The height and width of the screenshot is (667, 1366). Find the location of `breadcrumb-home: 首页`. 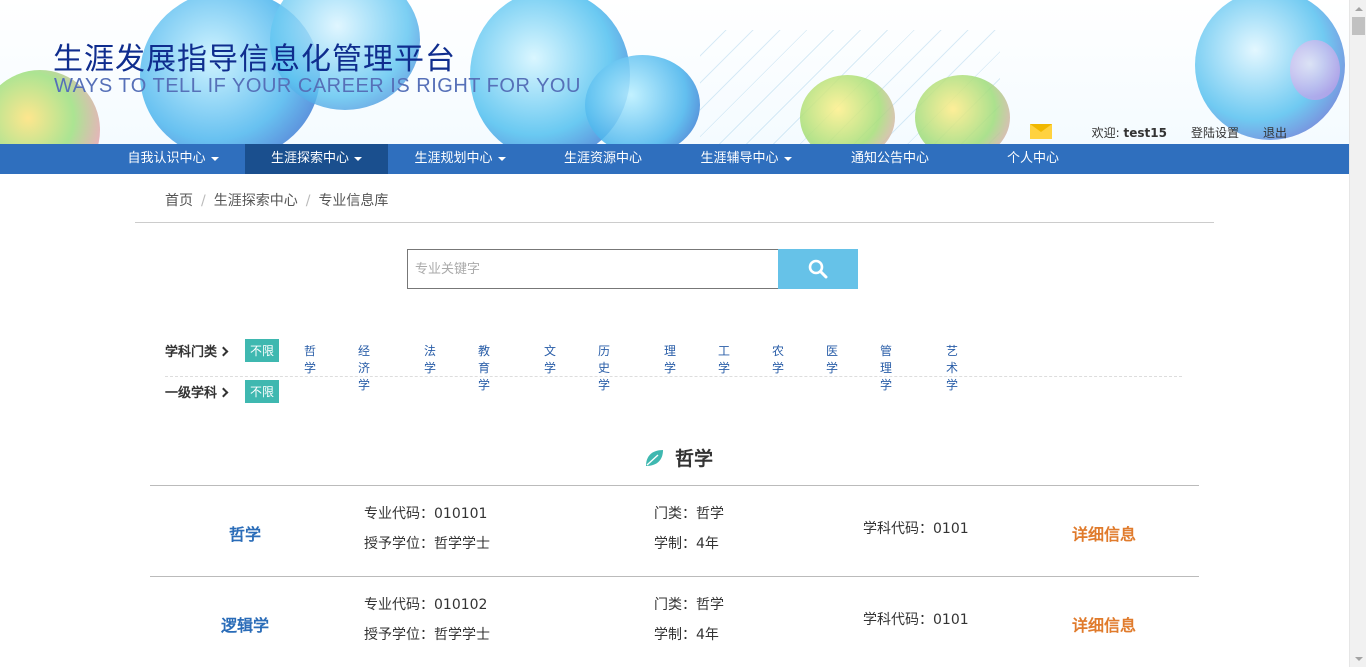

breadcrumb-home: 首页 is located at coordinates (179, 201).